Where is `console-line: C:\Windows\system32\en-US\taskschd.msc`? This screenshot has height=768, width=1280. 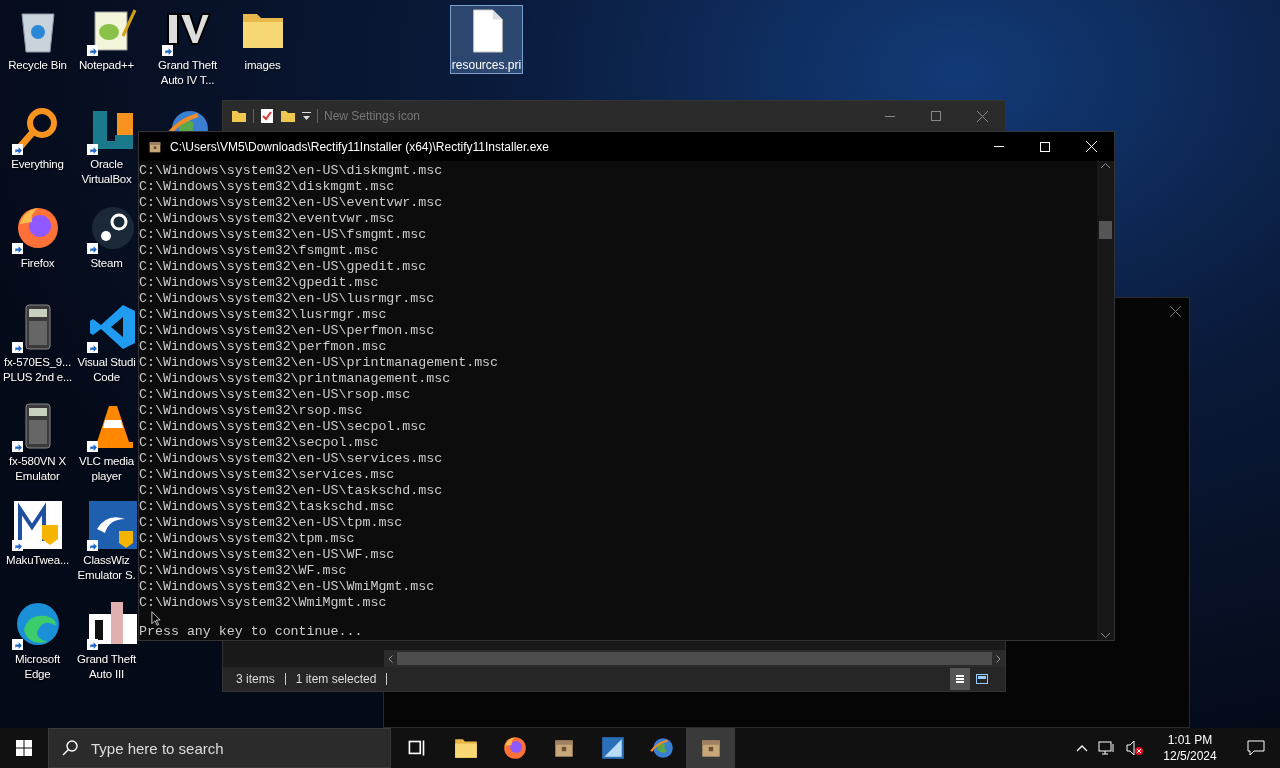
console-line: C:\Windows\system32\en-US\taskschd.msc is located at coordinates (291, 491).